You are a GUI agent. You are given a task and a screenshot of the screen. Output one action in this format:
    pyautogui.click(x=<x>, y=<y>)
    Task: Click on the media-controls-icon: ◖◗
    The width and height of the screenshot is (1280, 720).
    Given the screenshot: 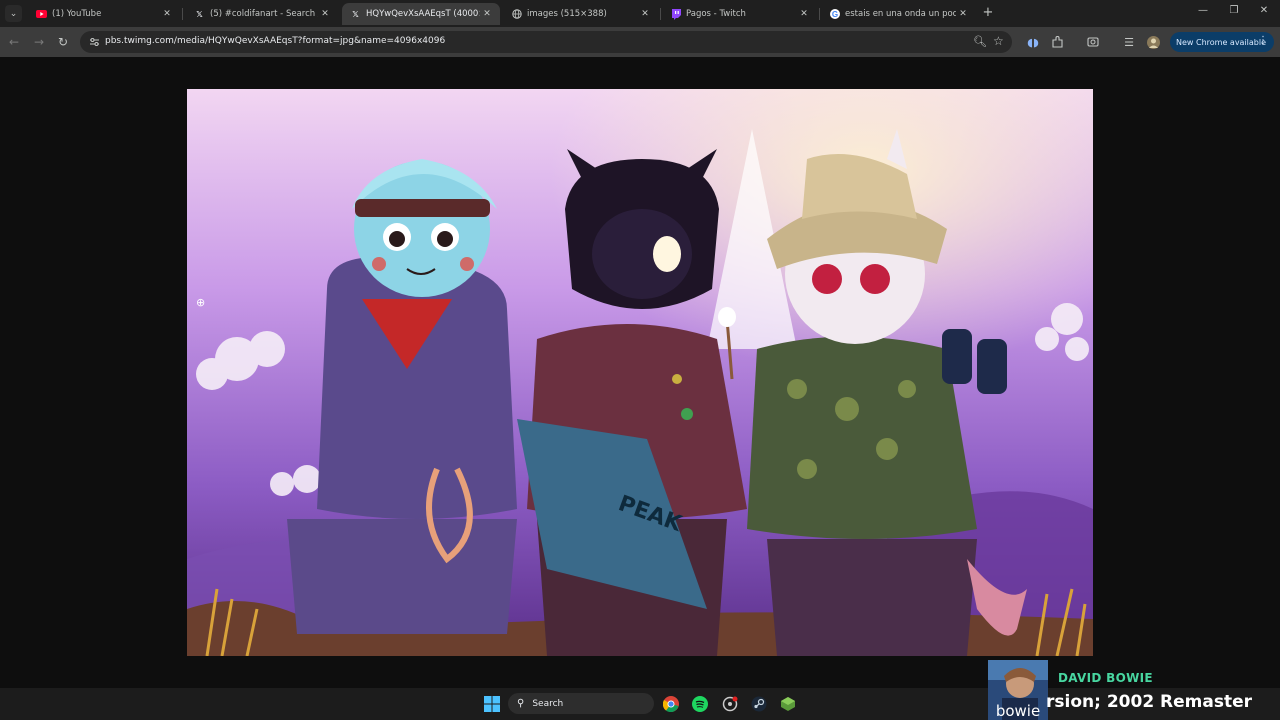 What is the action you would take?
    pyautogui.click(x=1033, y=42)
    